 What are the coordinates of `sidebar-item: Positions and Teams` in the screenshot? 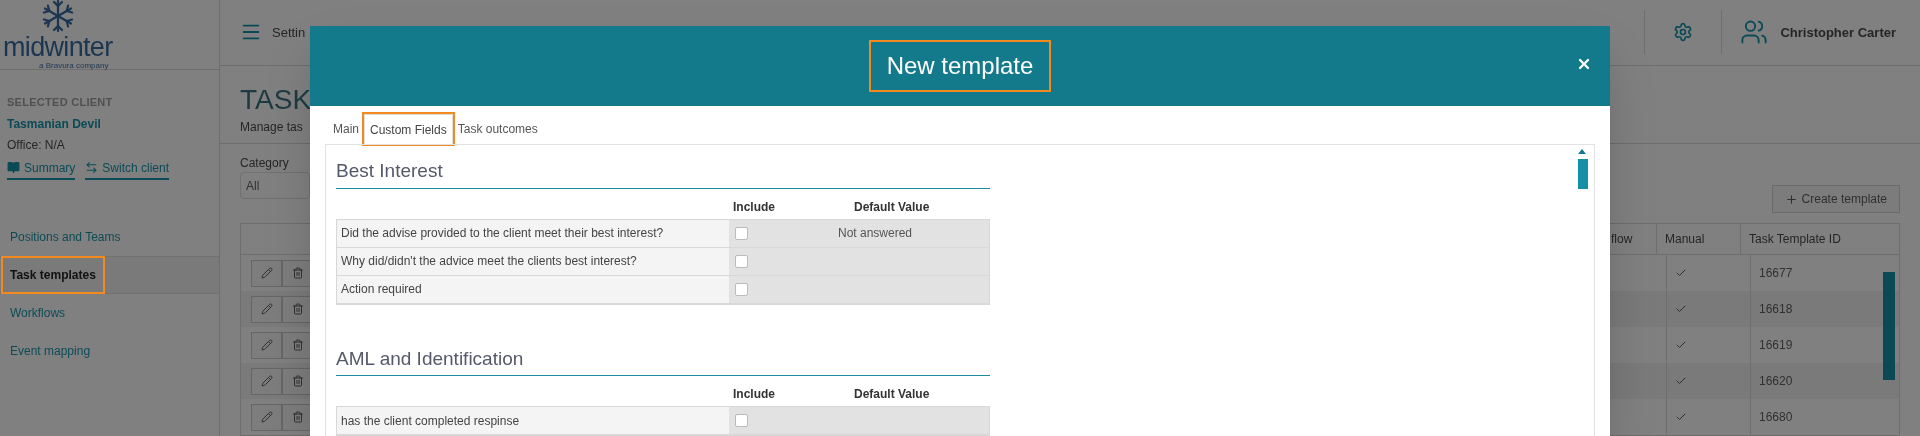 It's located at (65, 236).